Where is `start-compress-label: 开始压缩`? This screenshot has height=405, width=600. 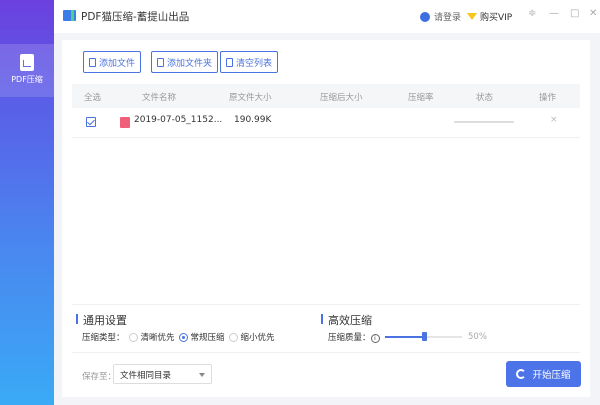
start-compress-label: 开始压缩 is located at coordinates (551, 375).